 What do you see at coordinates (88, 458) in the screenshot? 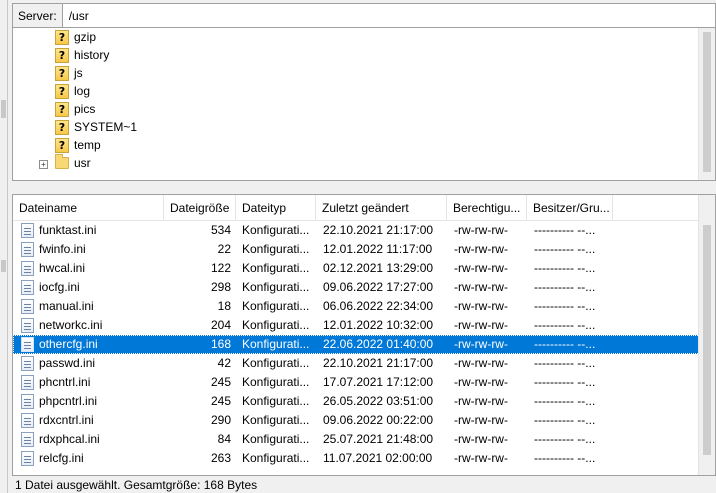
I see `file-name-cell: relcfg.ini` at bounding box center [88, 458].